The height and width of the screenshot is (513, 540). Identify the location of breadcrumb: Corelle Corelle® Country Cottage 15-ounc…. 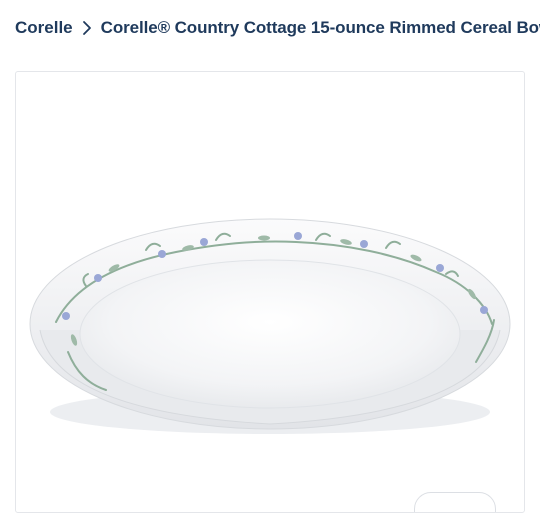
(277, 28).